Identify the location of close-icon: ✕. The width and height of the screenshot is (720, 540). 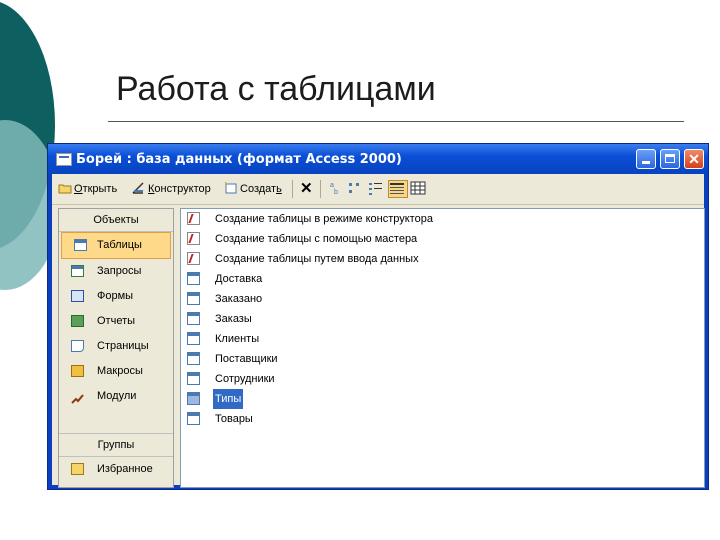
(694, 159).